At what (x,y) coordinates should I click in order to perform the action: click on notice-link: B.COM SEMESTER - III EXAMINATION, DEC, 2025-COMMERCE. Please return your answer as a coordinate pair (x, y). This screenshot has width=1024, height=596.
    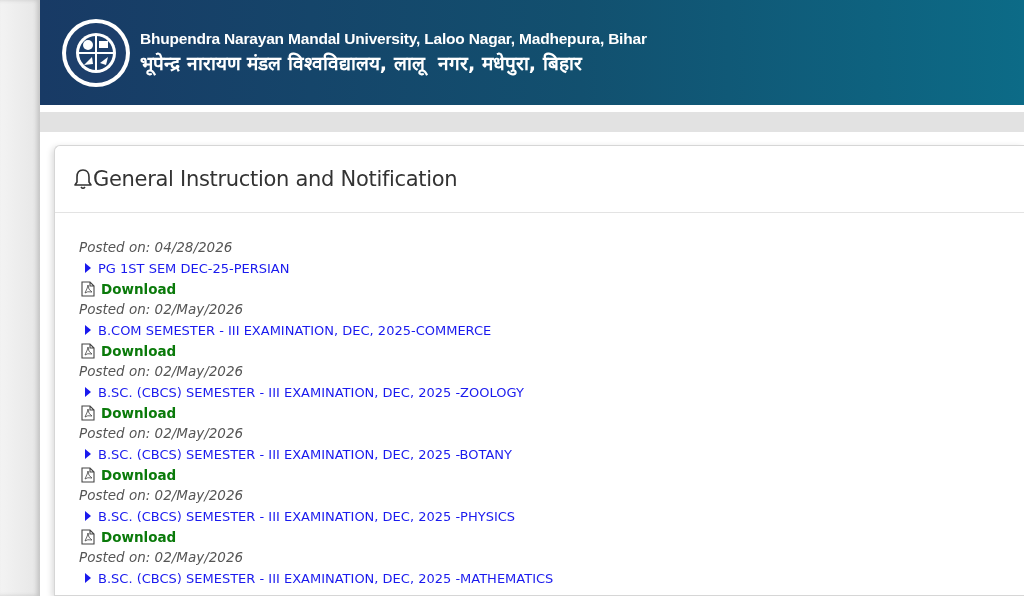
    Looking at the image, I should click on (295, 330).